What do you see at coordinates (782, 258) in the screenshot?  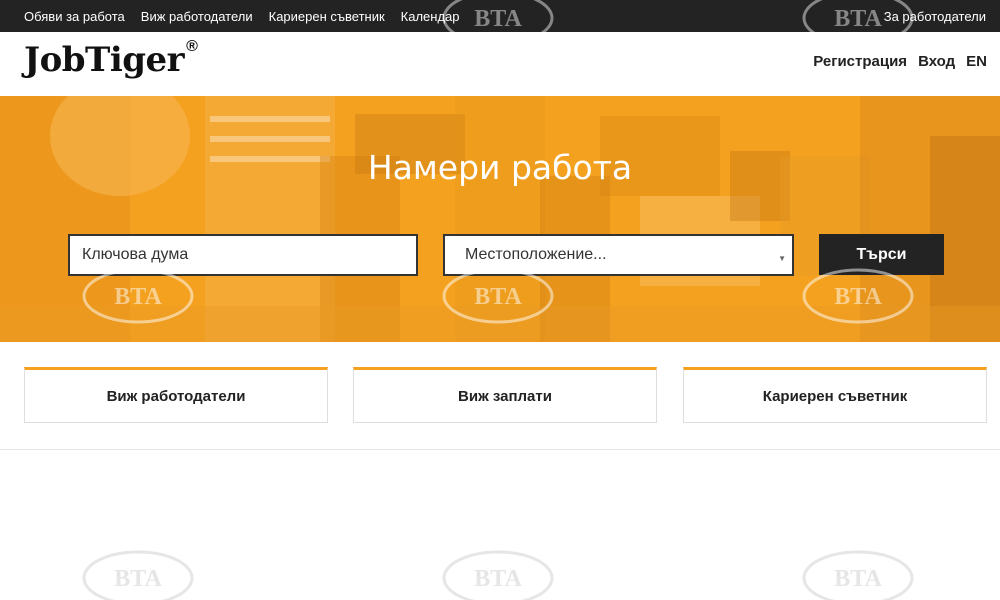 I see `dropdown-arrow-icon: ▼` at bounding box center [782, 258].